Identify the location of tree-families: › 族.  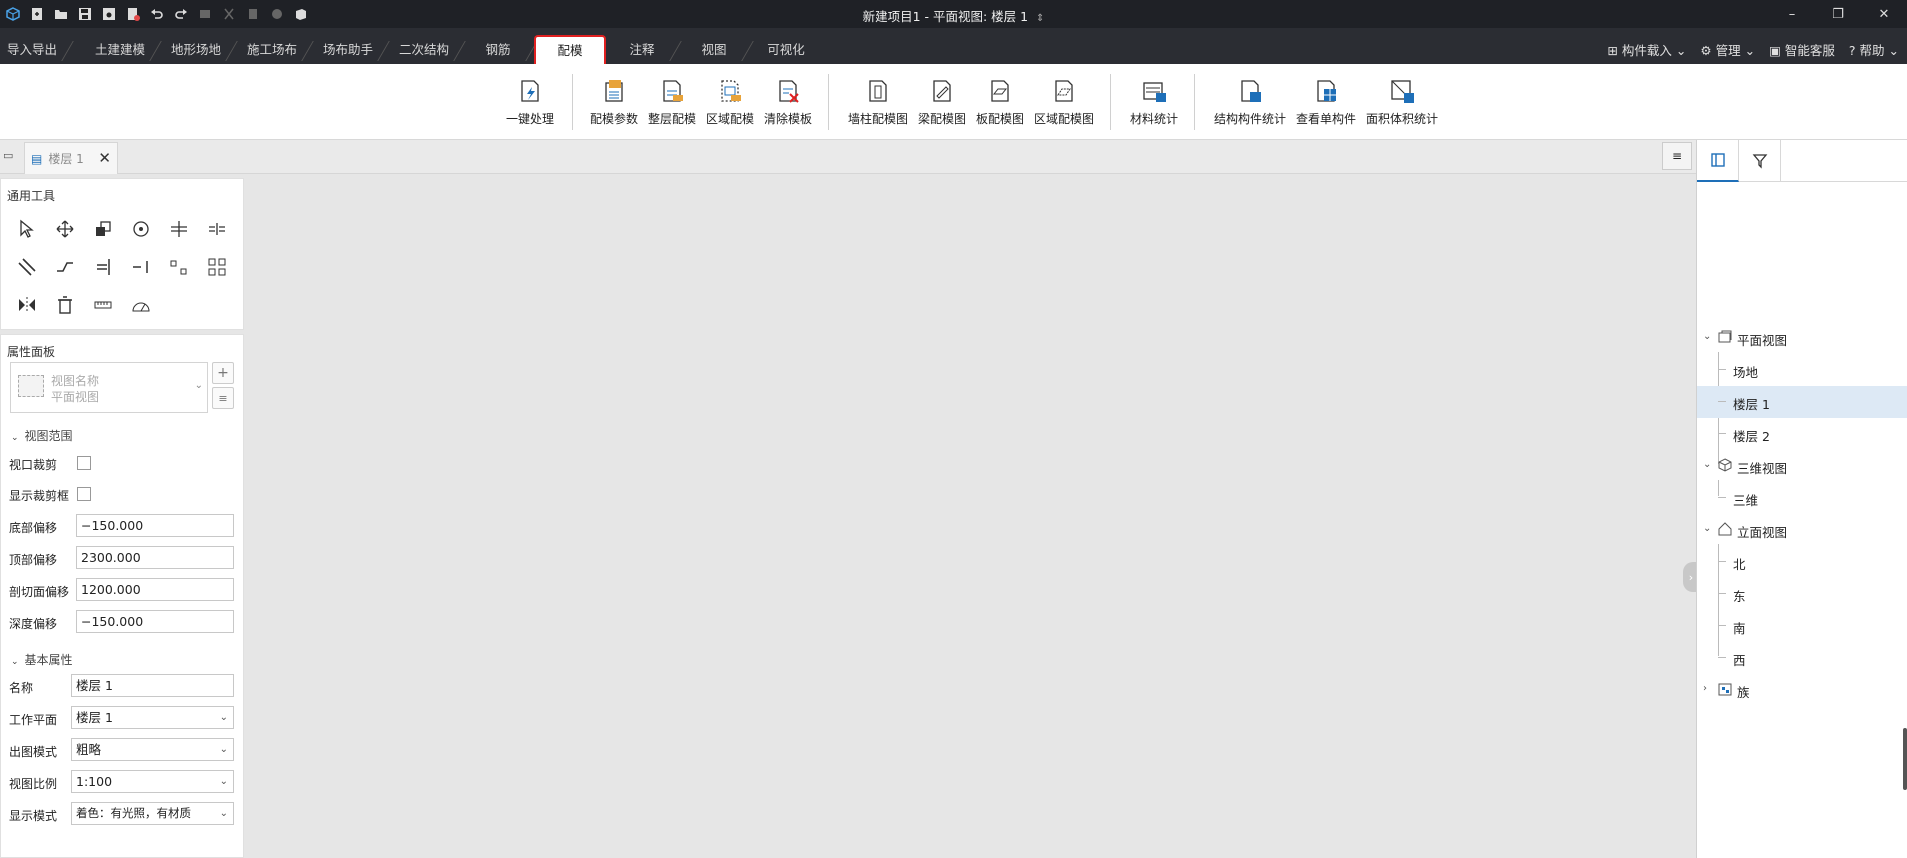
(1802, 690).